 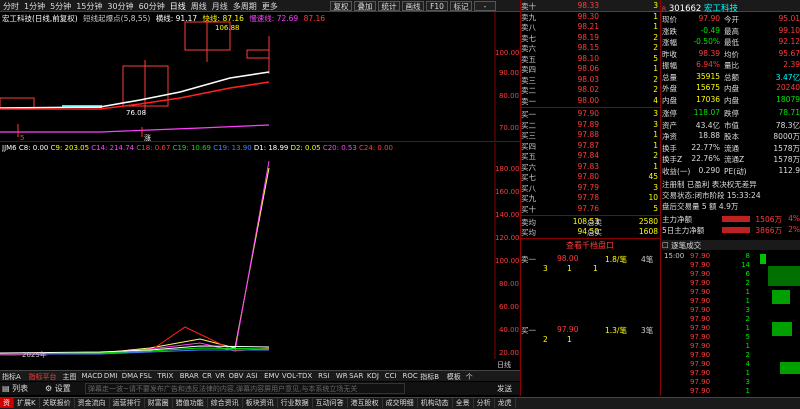 What do you see at coordinates (589, 135) in the screenshot?
I see `bid-row: 买三 97.88 1` at bounding box center [589, 135].